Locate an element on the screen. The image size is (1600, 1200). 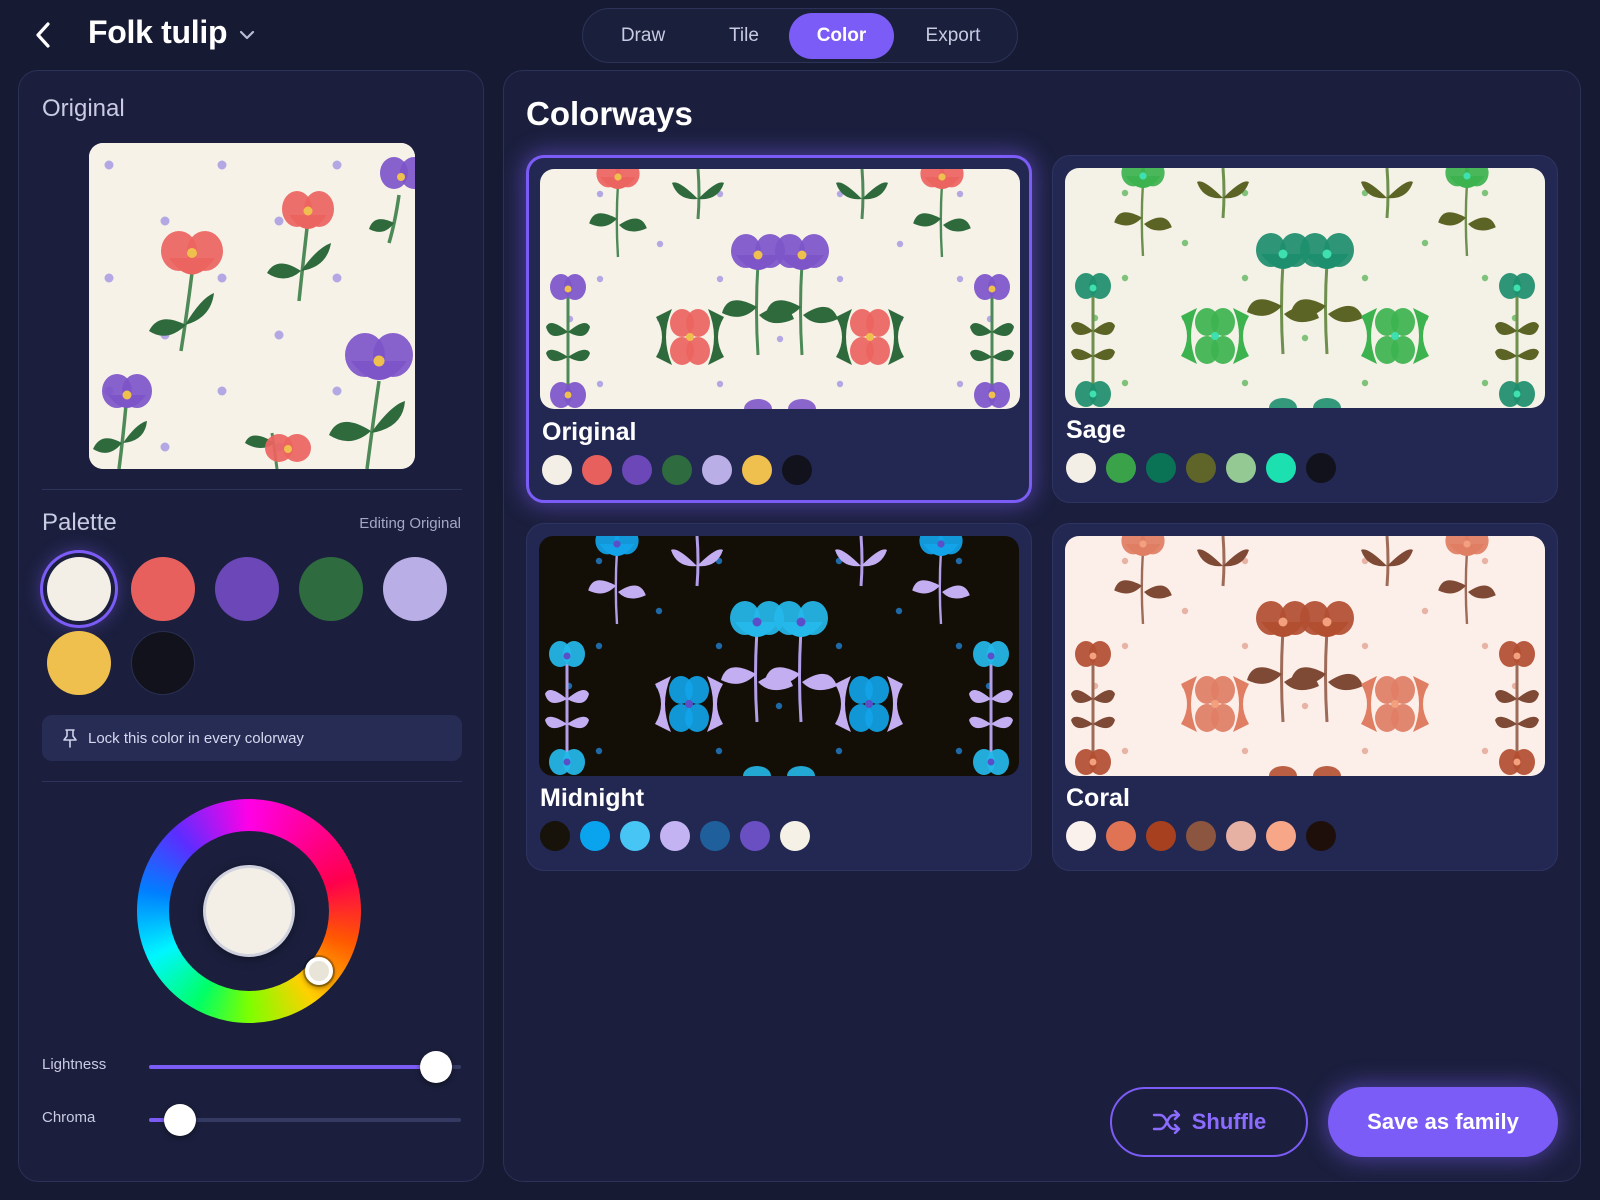
colorway-card-sage: Sage is located at coordinates (1305, 329).